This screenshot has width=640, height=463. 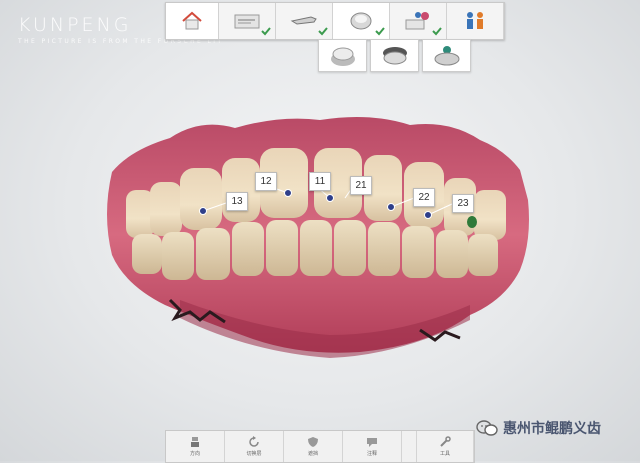 I want to click on home-icon, so click(x=192, y=20).